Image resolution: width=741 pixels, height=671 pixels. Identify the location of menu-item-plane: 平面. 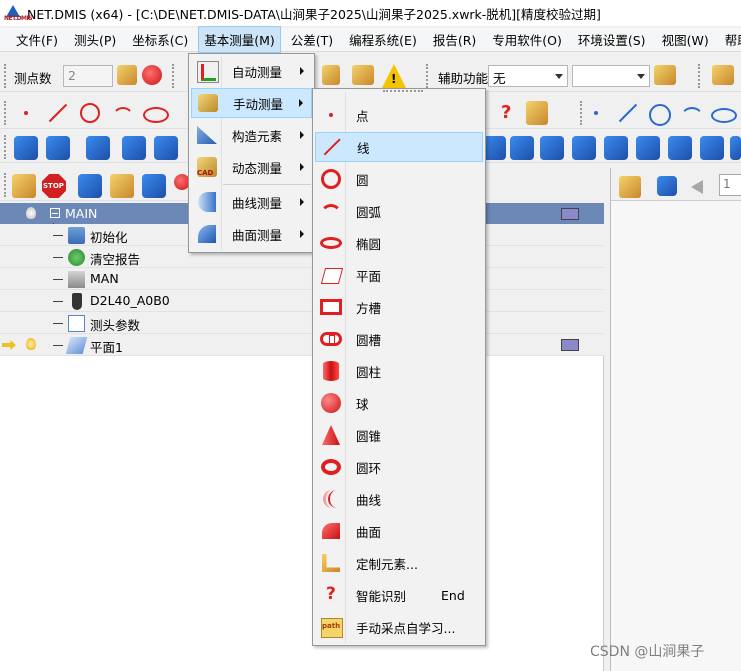
(399, 275).